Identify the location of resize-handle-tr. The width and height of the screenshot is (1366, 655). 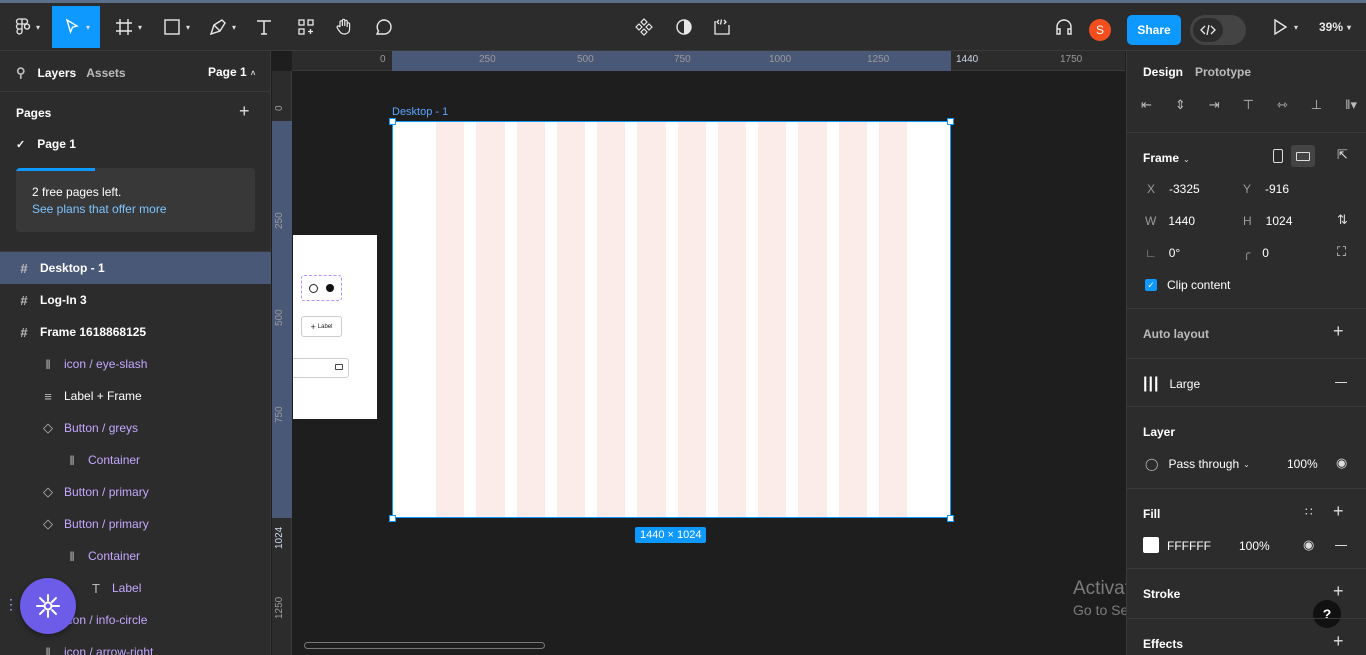
(950, 121).